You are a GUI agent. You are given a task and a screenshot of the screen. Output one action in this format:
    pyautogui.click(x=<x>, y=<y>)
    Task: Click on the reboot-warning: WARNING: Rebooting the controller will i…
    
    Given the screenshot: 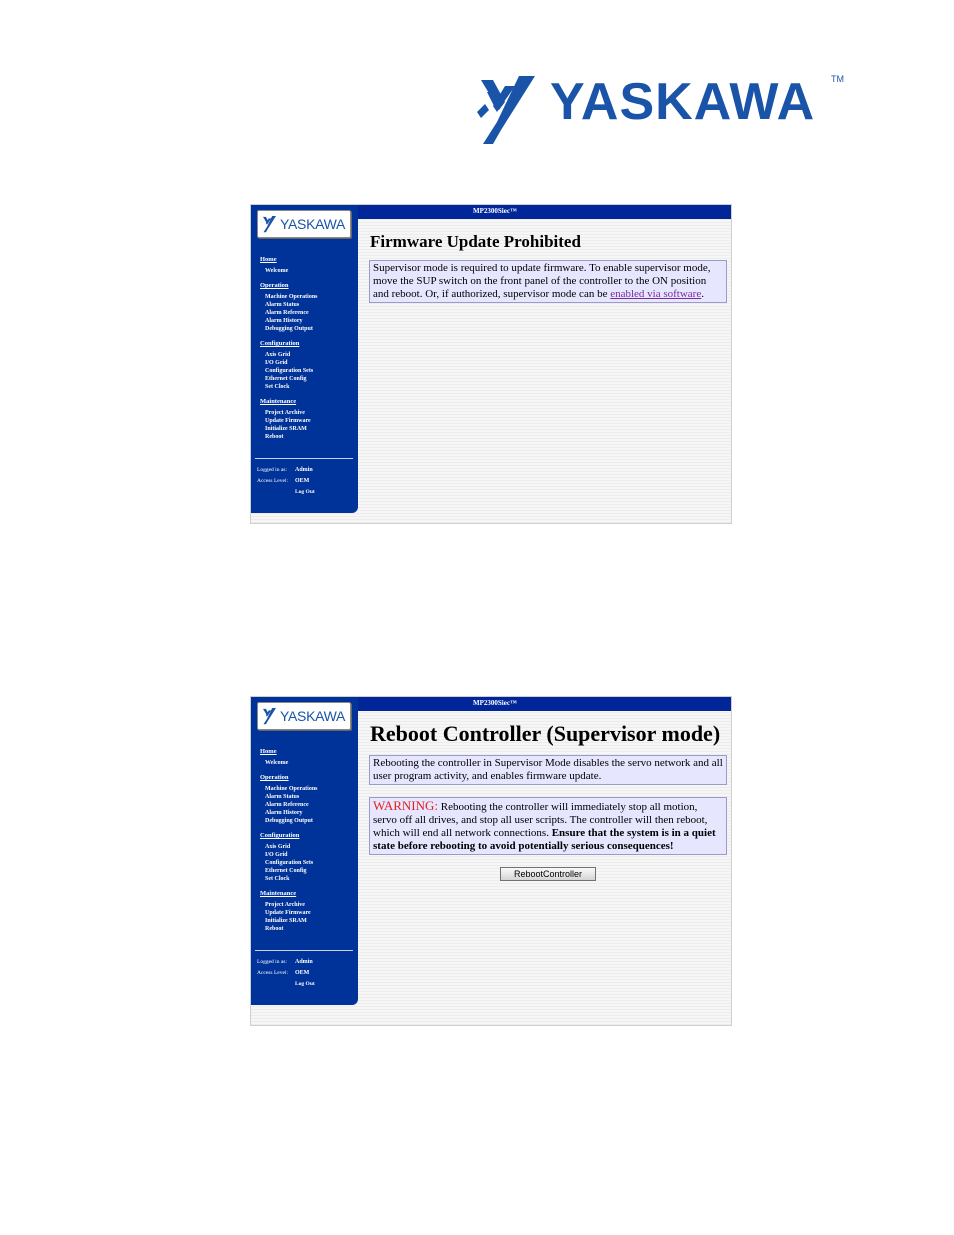 What is the action you would take?
    pyautogui.click(x=548, y=826)
    